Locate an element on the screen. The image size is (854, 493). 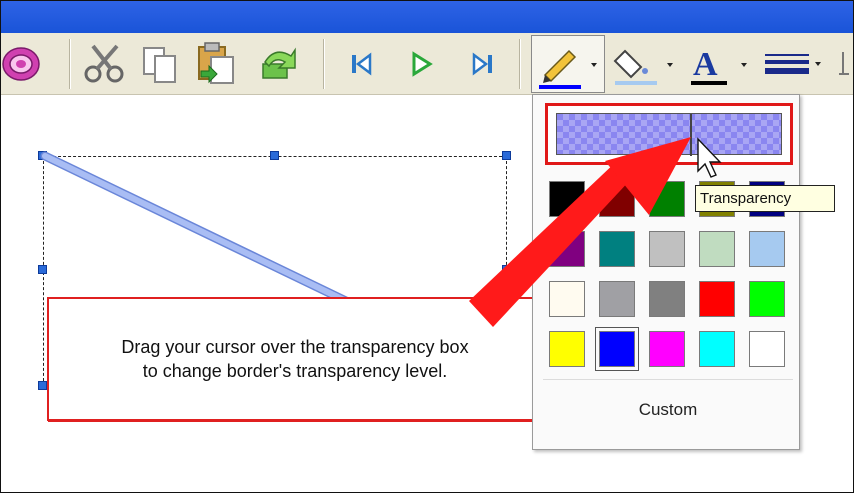
callout-line-2: to change border's transparency level. is located at coordinates (295, 371).